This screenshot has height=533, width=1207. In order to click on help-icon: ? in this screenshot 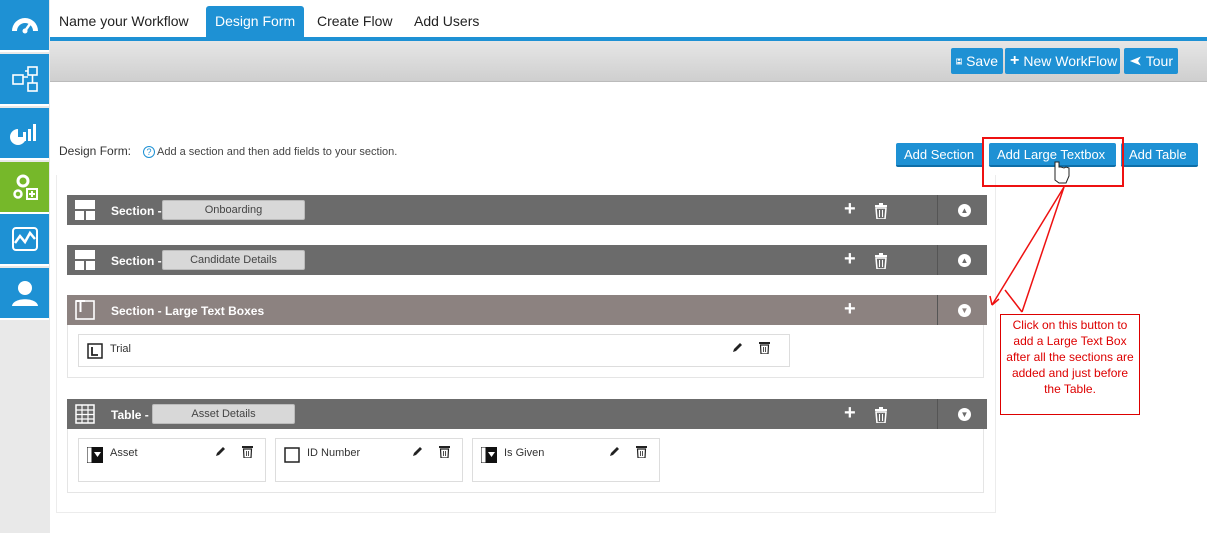, I will do `click(149, 152)`.